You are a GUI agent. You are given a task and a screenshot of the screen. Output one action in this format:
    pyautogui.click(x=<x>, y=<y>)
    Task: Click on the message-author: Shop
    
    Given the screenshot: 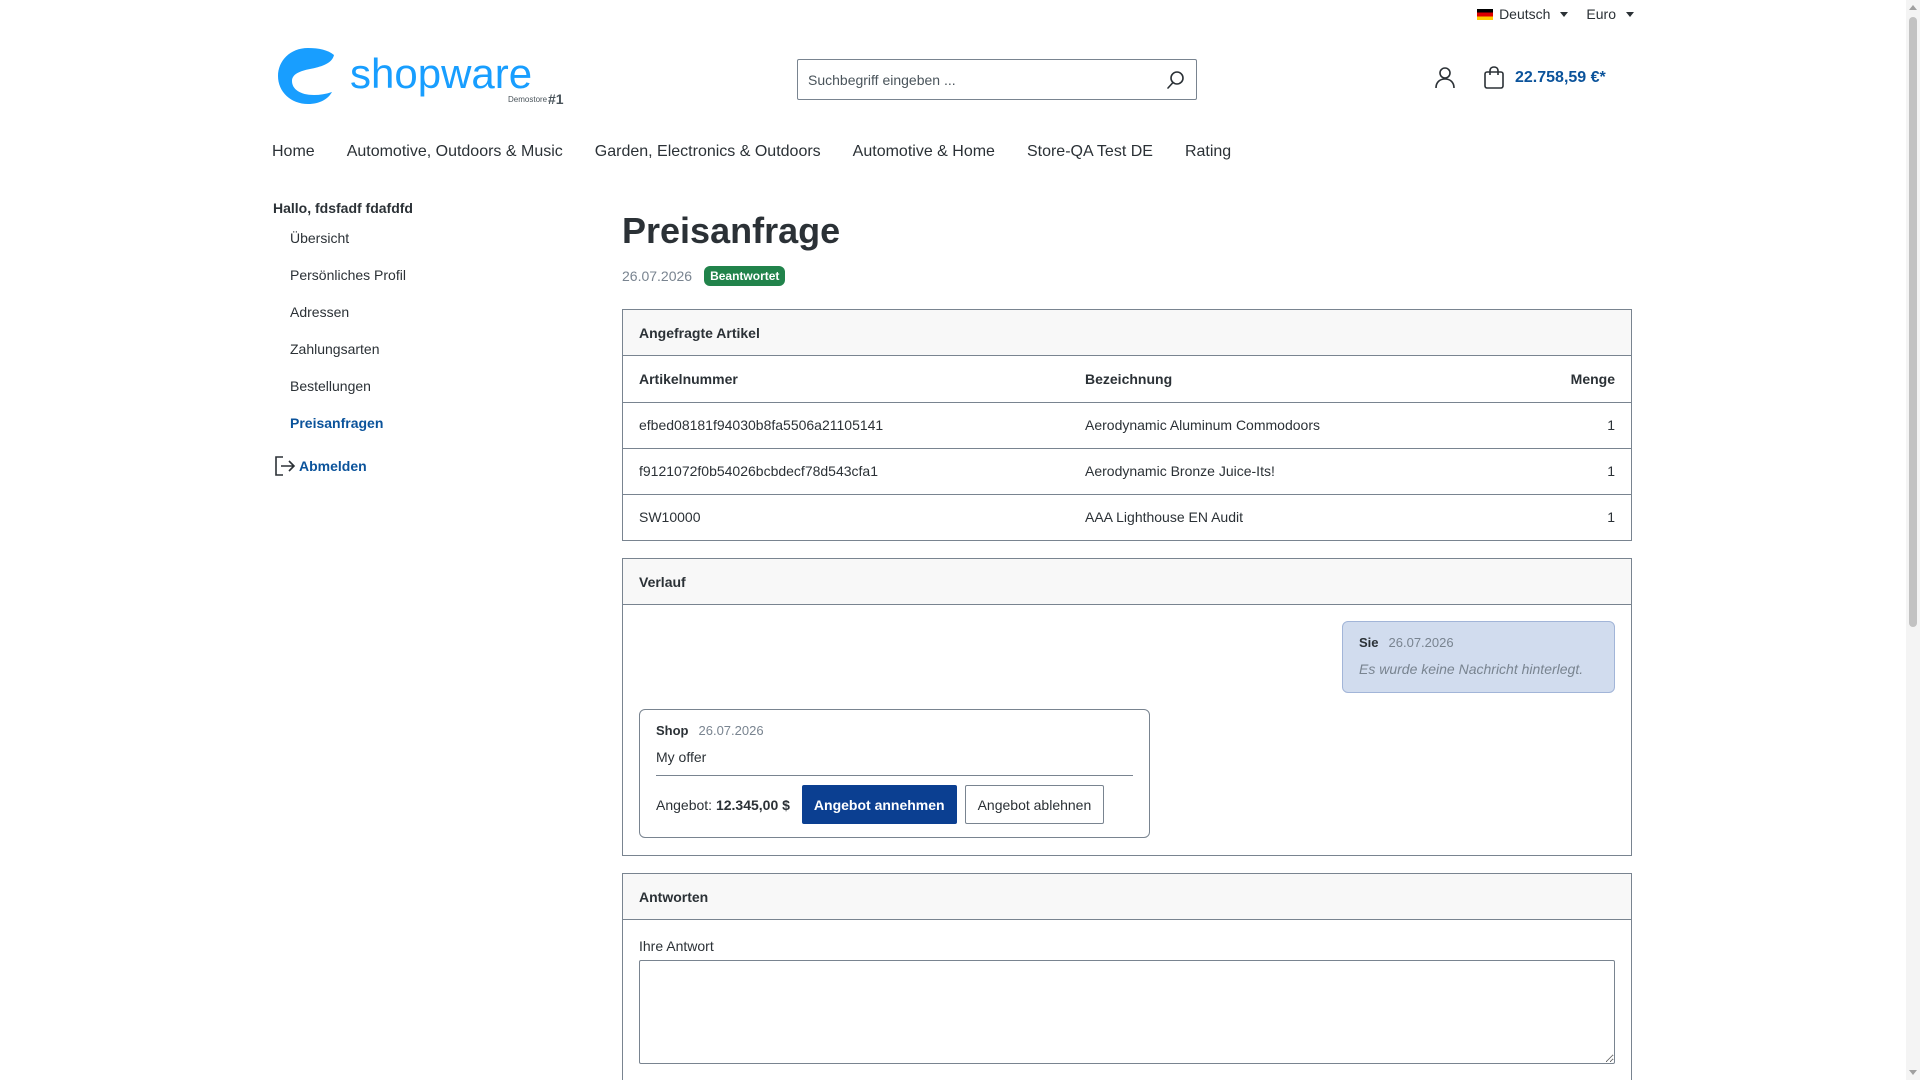 What is the action you would take?
    pyautogui.click(x=672, y=730)
    